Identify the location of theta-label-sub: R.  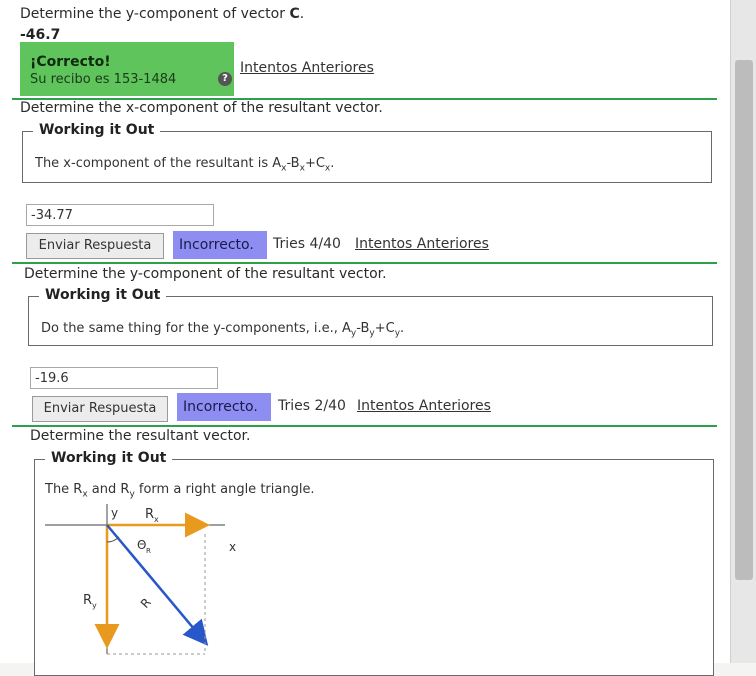
(148, 551).